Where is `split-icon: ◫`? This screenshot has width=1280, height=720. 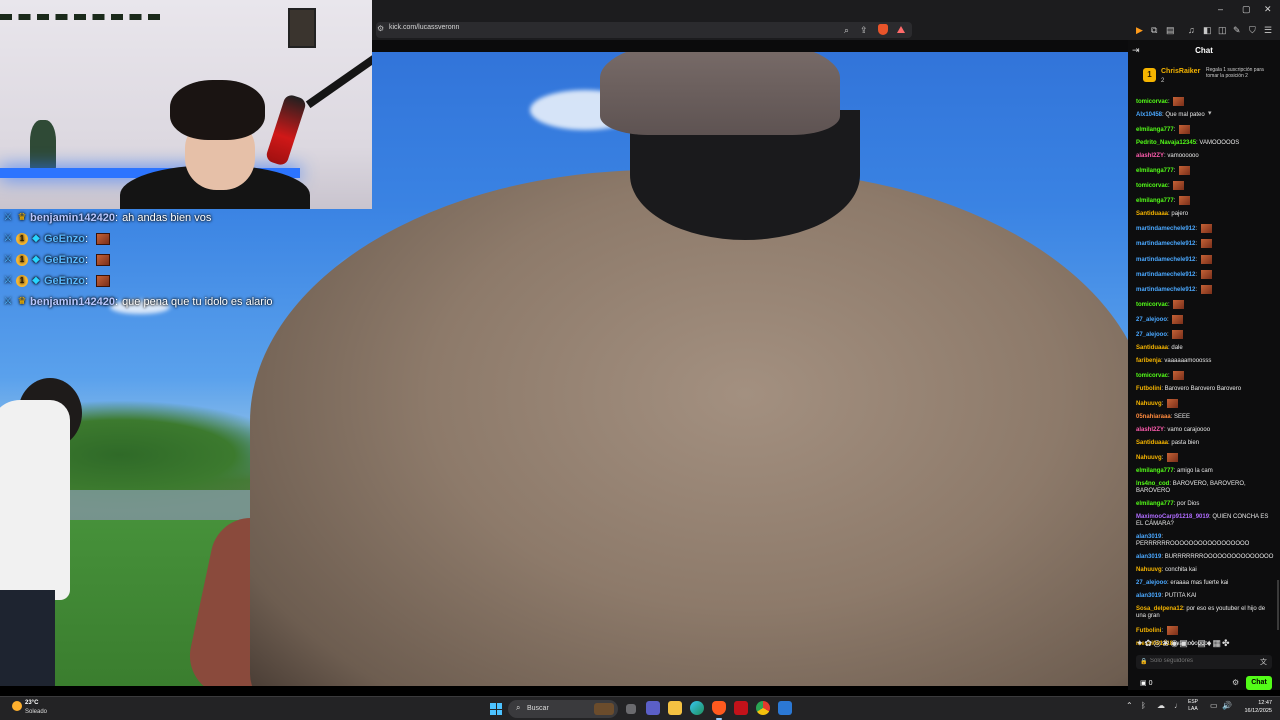 split-icon: ◫ is located at coordinates (1222, 30).